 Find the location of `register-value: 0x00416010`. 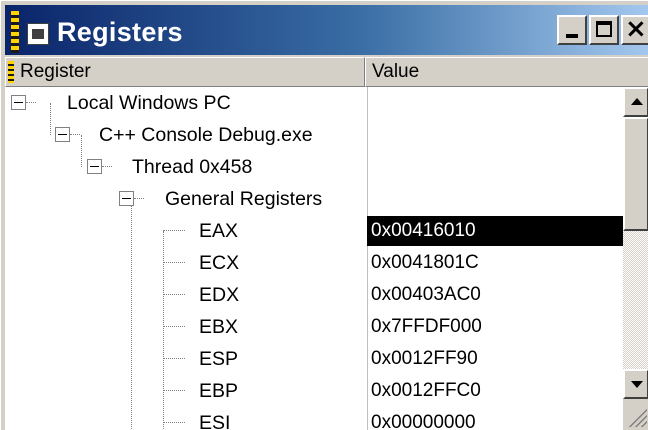

register-value: 0x00416010 is located at coordinates (495, 231).